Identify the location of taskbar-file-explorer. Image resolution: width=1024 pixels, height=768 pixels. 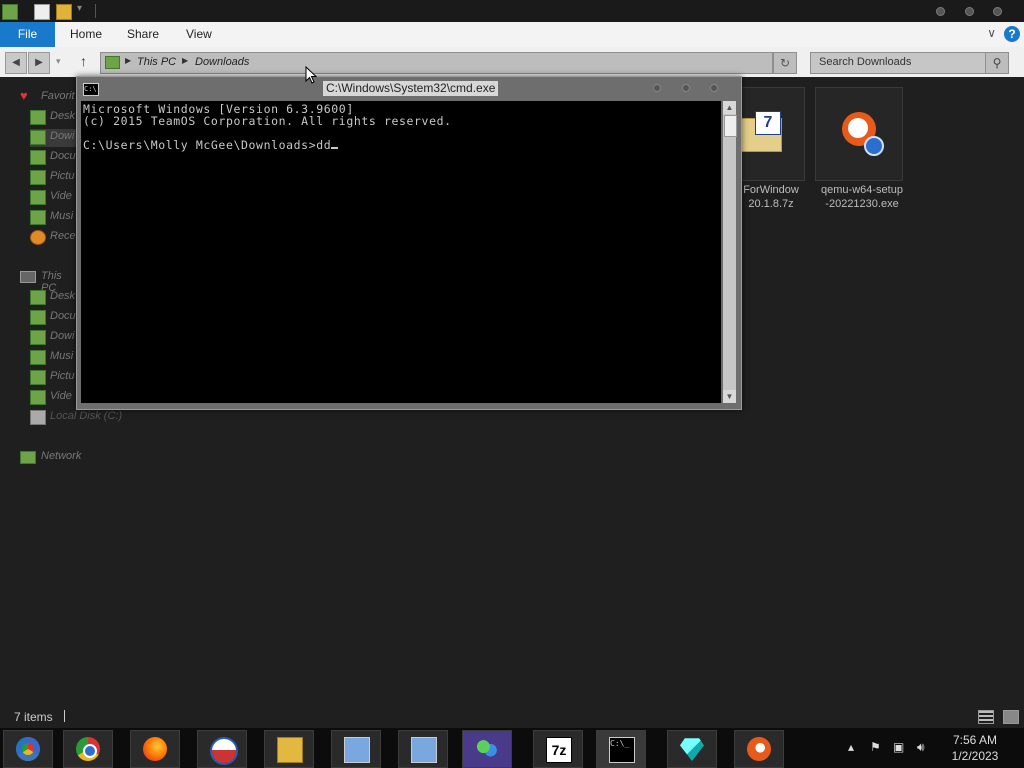
(289, 749).